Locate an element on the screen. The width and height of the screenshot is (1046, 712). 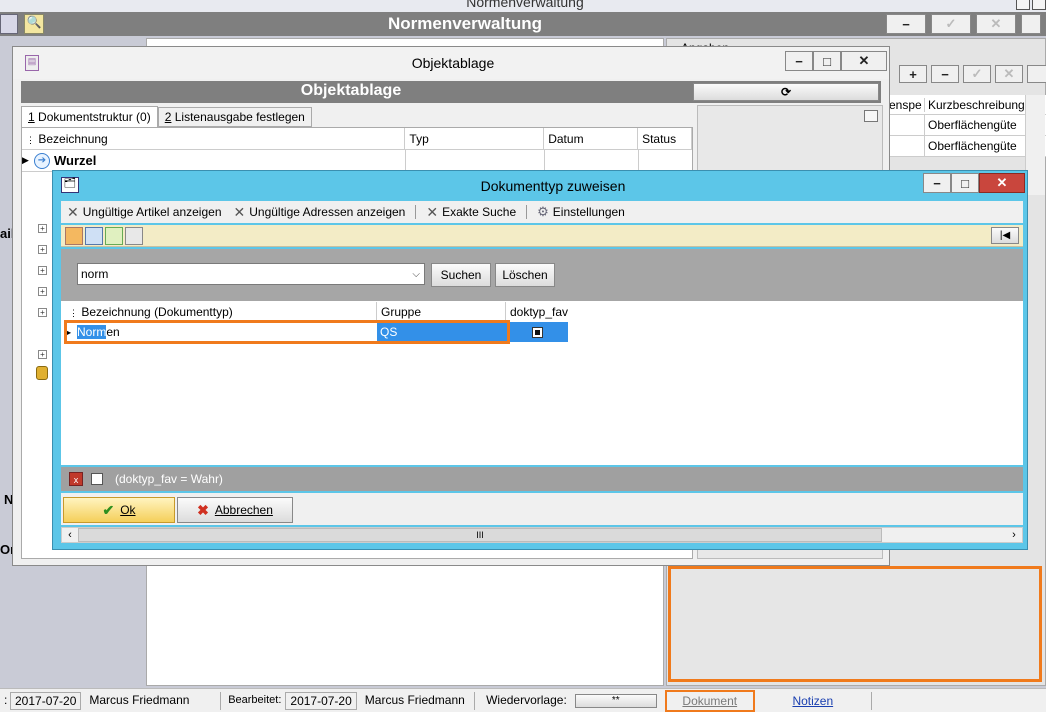
col-header-datum: Datum is located at coordinates (591, 138).